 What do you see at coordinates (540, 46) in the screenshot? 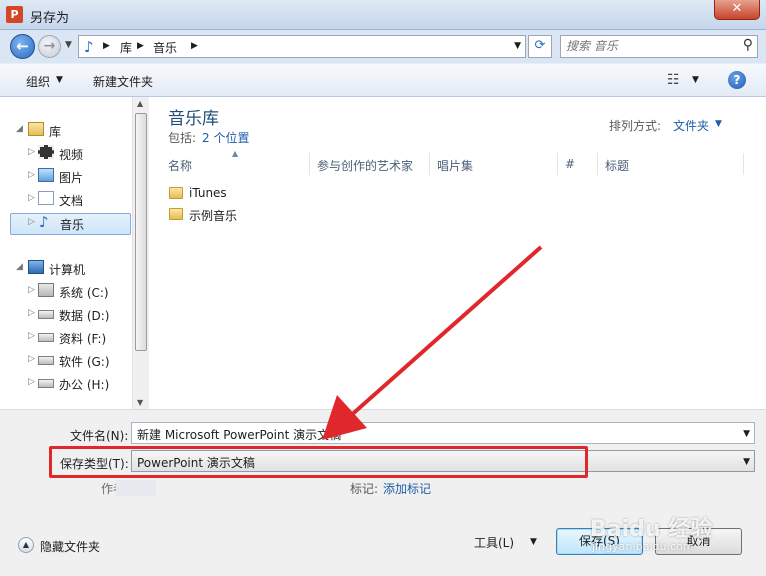
I see `refresh-button: ⟳` at bounding box center [540, 46].